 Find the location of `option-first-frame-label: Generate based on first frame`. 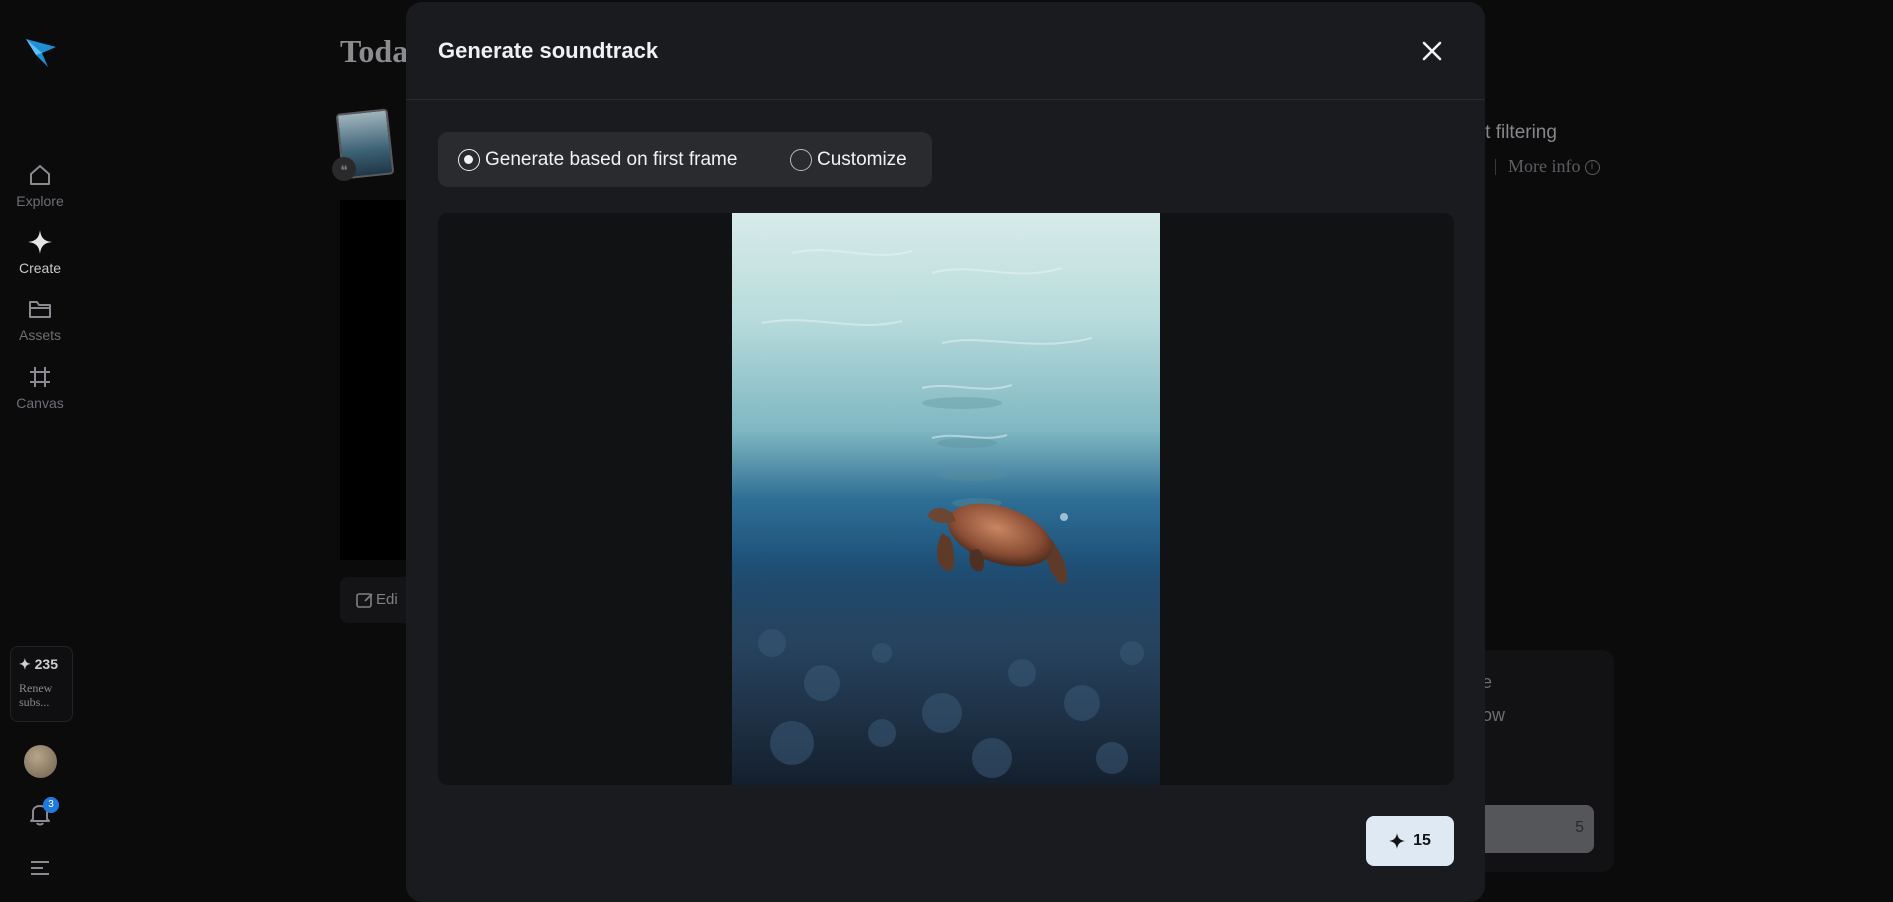

option-first-frame-label: Generate based on first frame is located at coordinates (611, 159).